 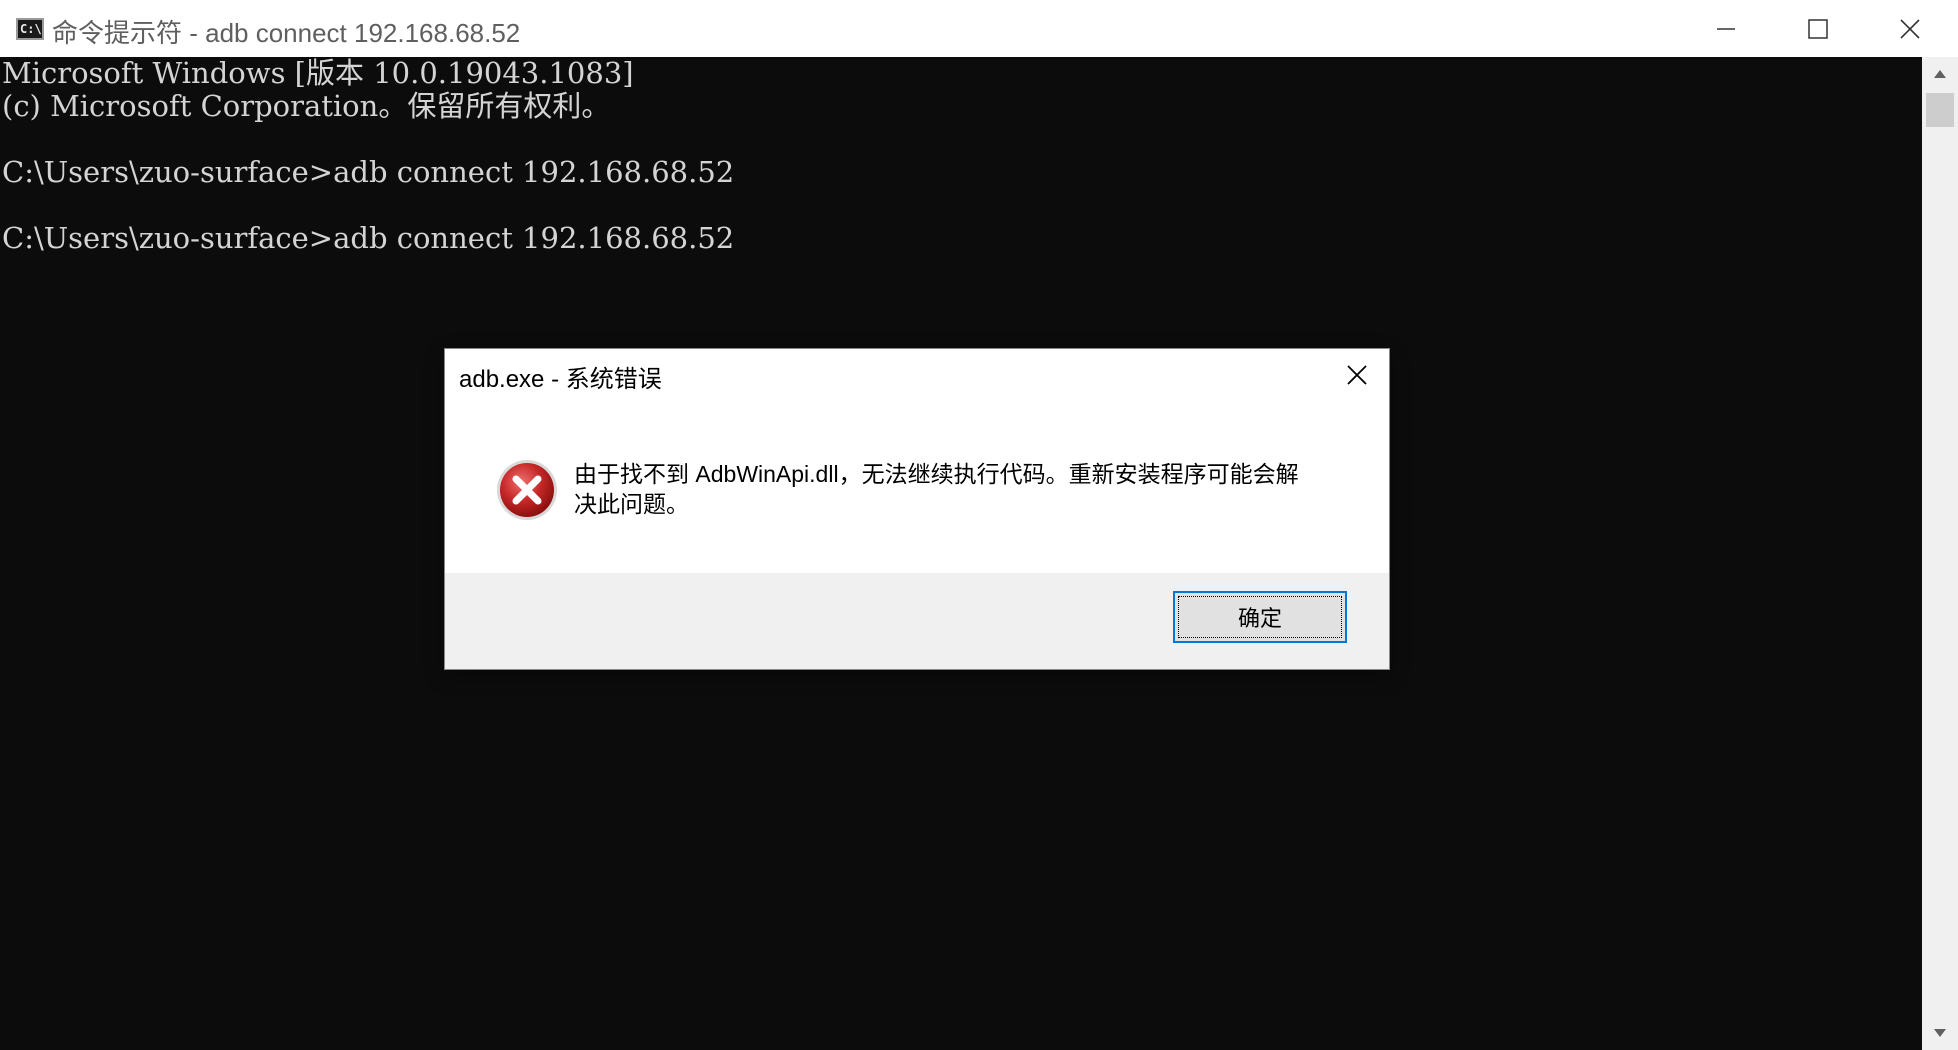 I want to click on dialog-title: adb.exe - 系统错误, so click(x=560, y=379).